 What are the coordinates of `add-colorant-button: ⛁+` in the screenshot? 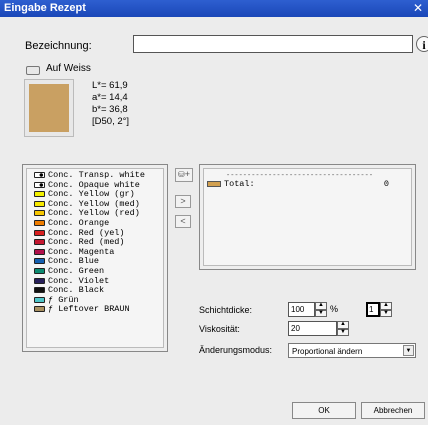 It's located at (184, 175).